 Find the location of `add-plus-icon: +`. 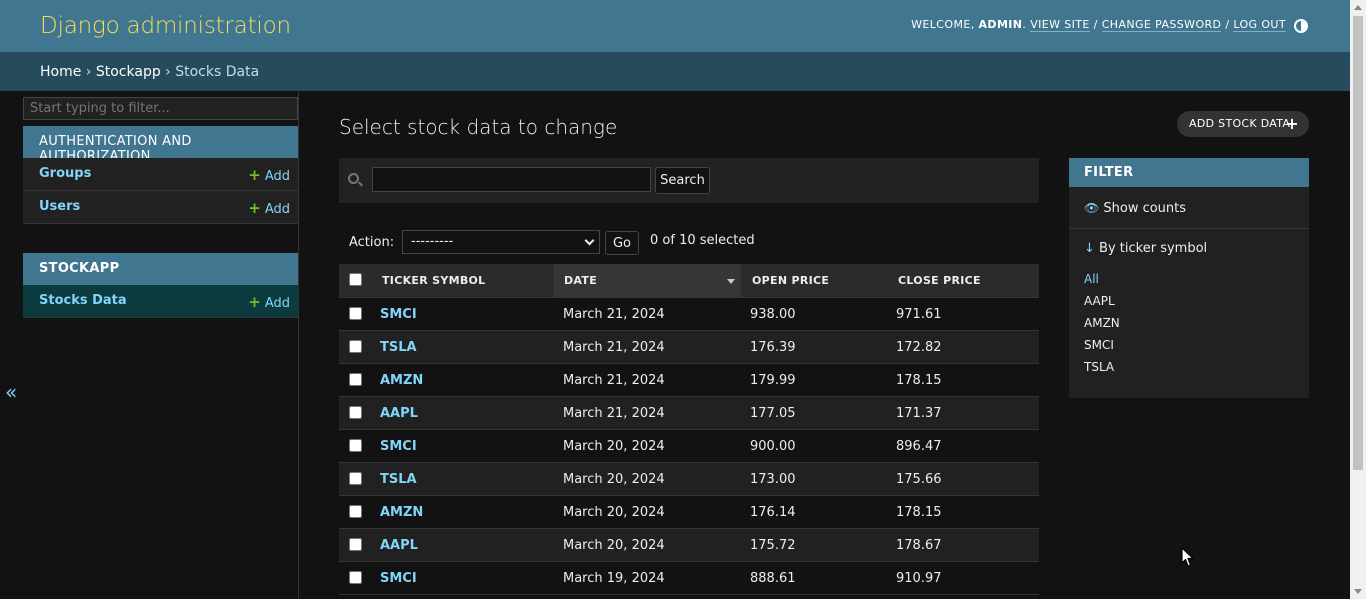

add-plus-icon: + is located at coordinates (254, 175).